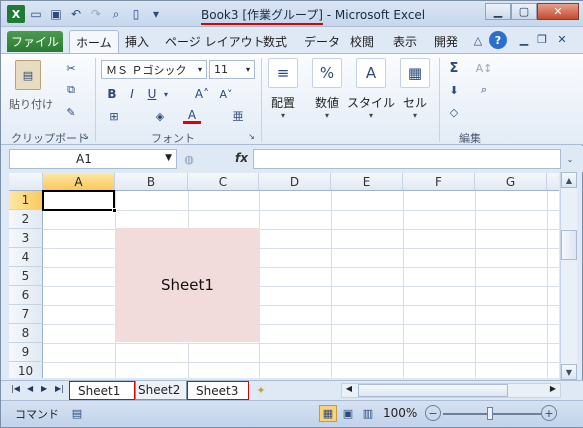 The width and height of the screenshot is (583, 428). Describe the element at coordinates (56, 14) in the screenshot. I see `save-icon: ▣` at that location.